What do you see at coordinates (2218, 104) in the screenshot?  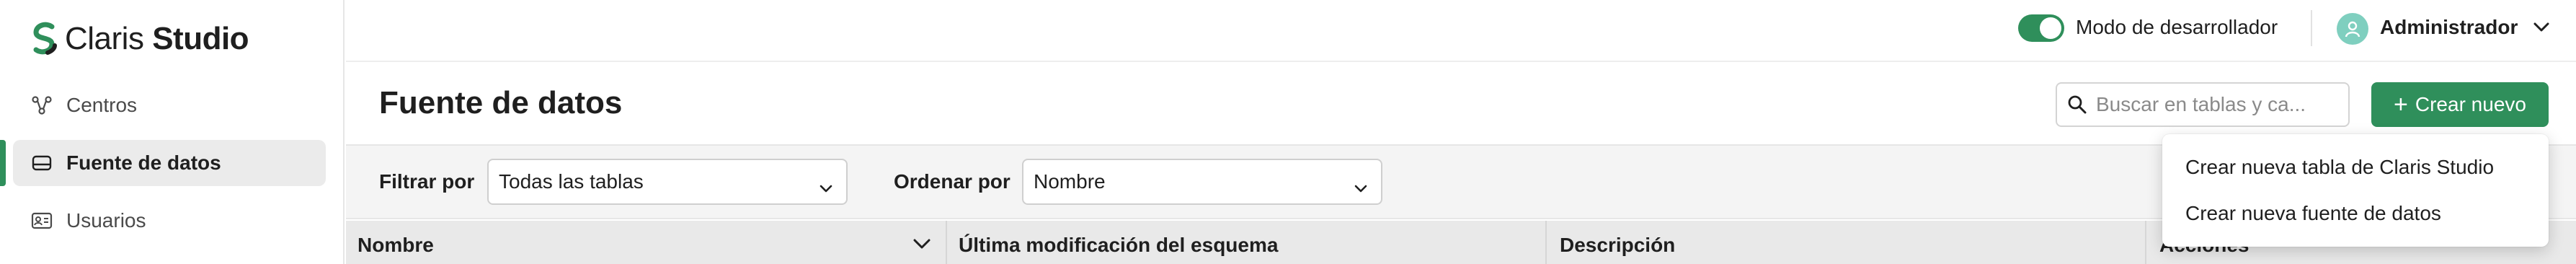 I see `search-input` at bounding box center [2218, 104].